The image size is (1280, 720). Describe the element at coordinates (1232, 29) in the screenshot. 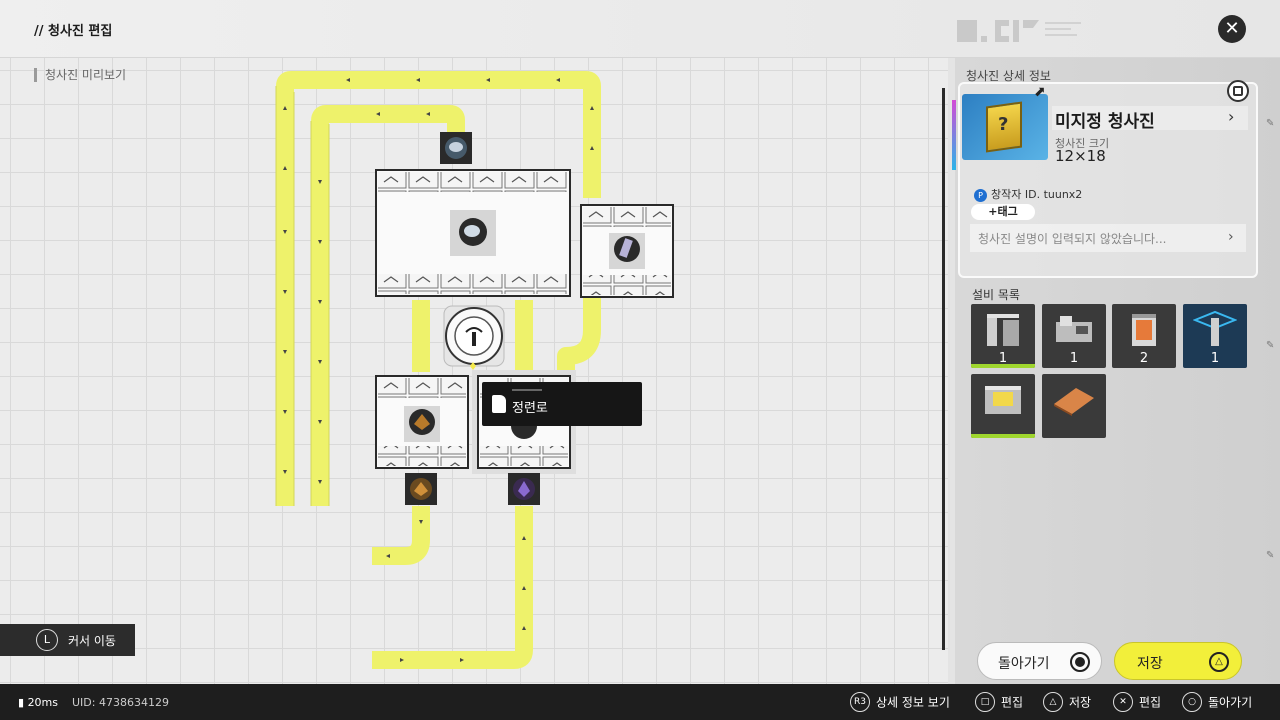

I see `close-button: ✕` at that location.